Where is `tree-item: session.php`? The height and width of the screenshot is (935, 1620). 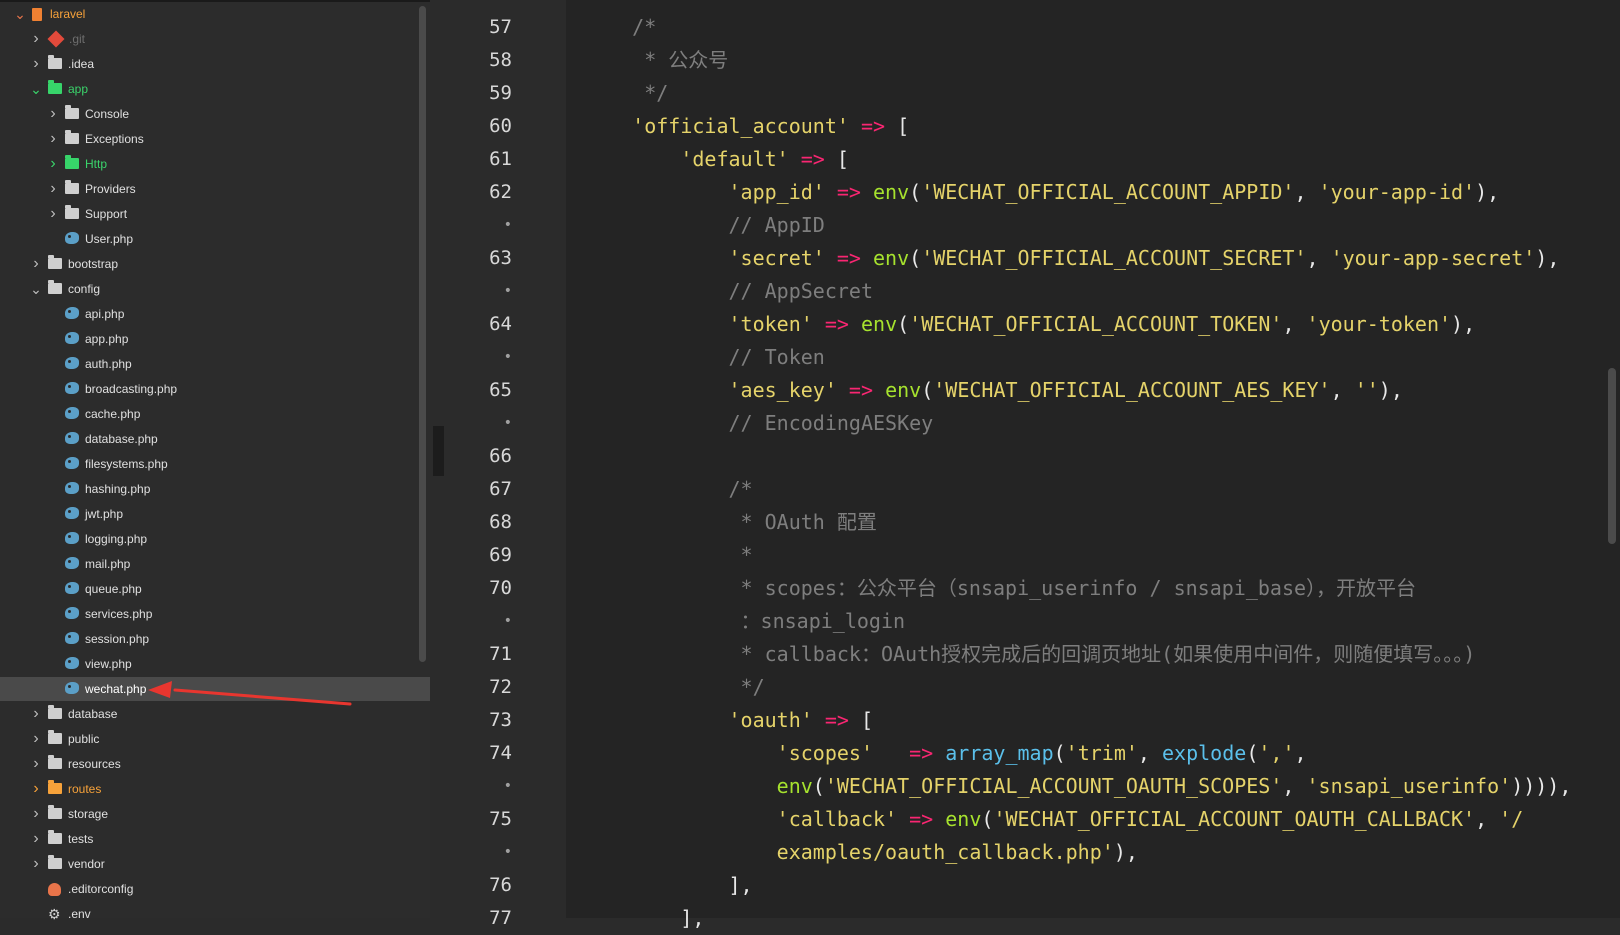
tree-item: session.php is located at coordinates (215, 639).